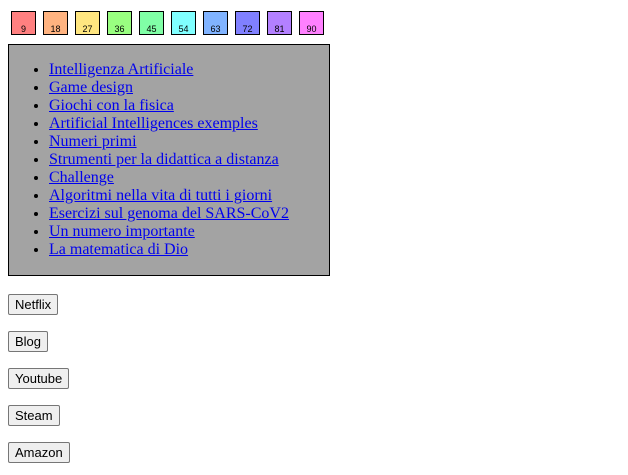 The height and width of the screenshot is (475, 628). I want to click on list-item: Algoritmi nella vita di tutti i giorni, so click(169, 196).